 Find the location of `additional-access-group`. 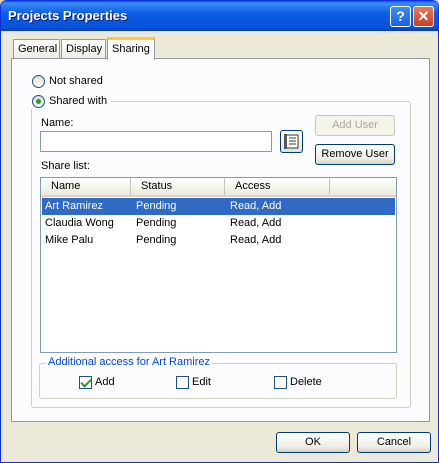

additional-access-group is located at coordinates (218, 381).